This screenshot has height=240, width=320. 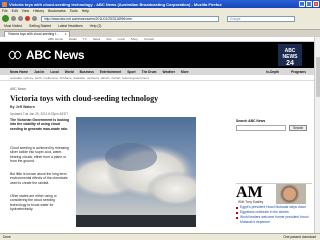 I want to click on status-text: Done, so click(x=7, y=237).